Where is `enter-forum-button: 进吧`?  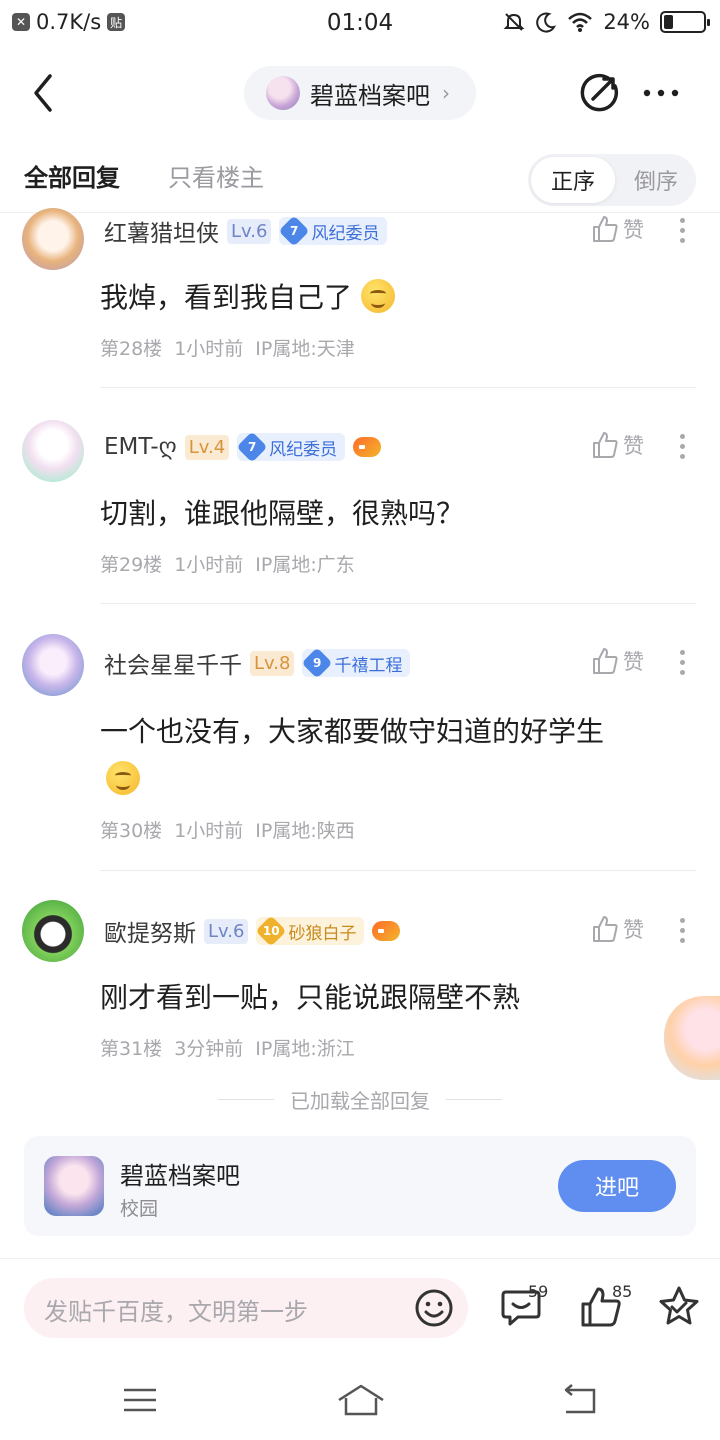
enter-forum-button: 进吧 is located at coordinates (617, 1186).